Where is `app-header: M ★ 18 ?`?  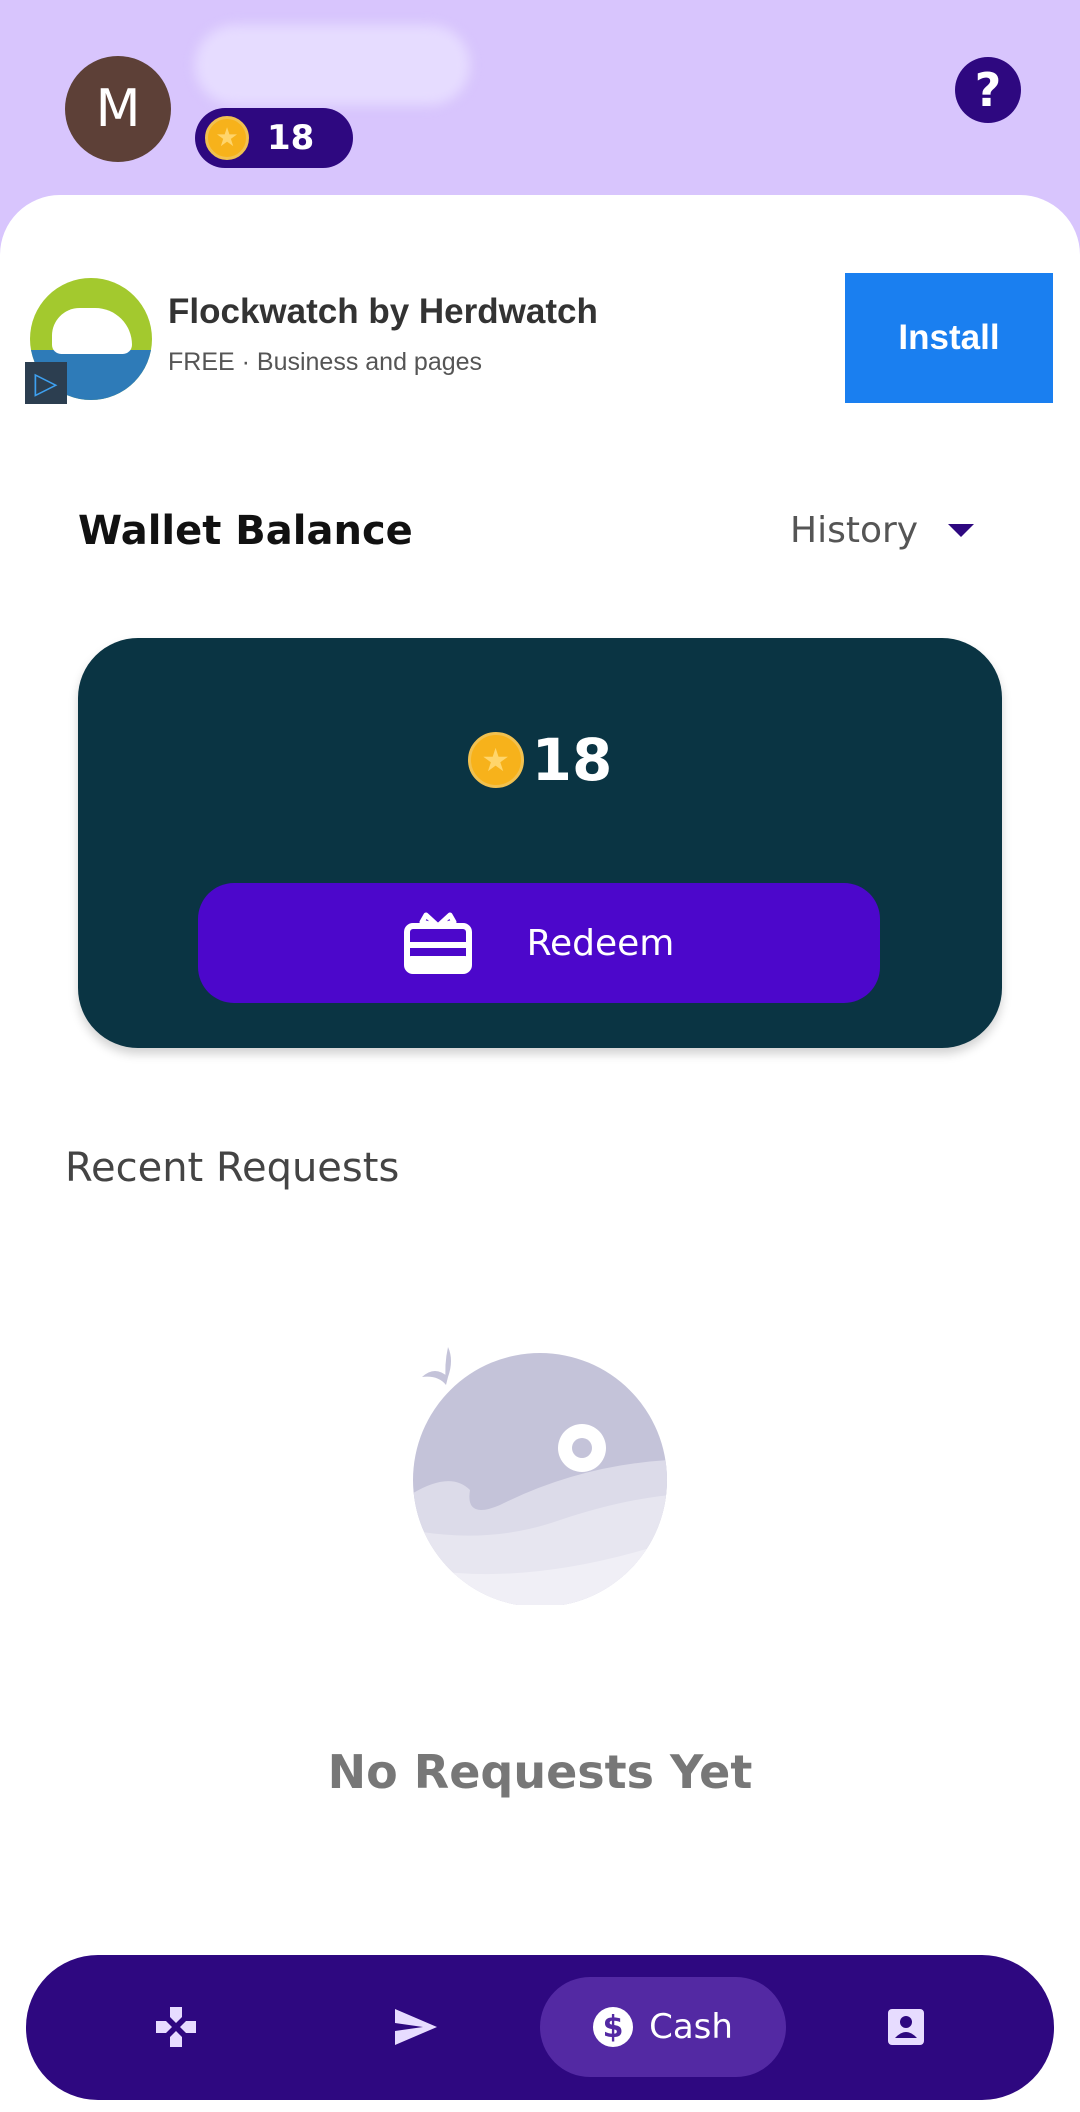 app-header: M ★ 18 ? is located at coordinates (540, 100).